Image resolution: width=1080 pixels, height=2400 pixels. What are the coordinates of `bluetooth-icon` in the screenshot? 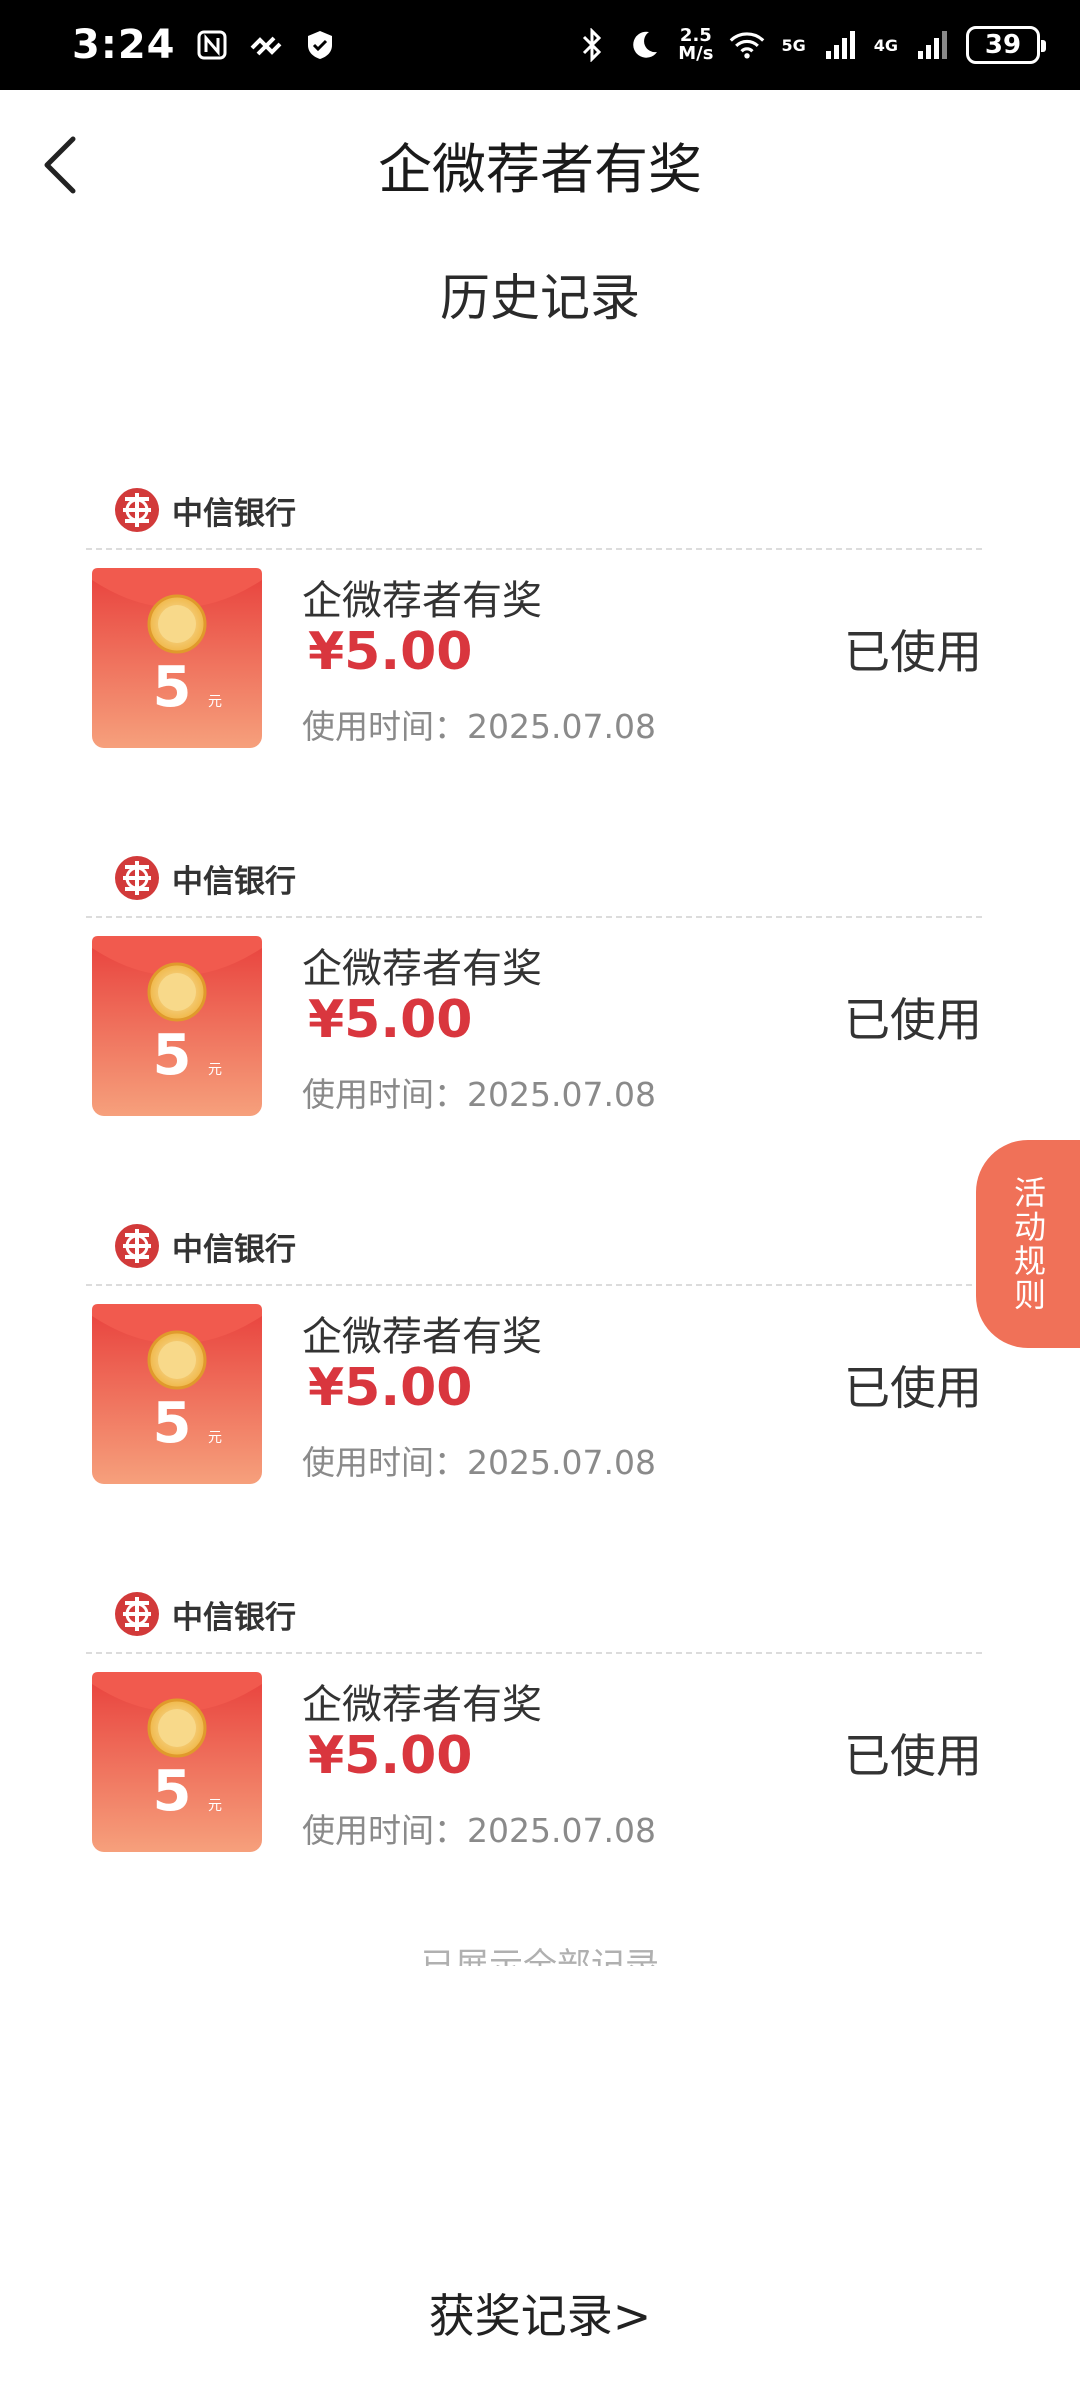 It's located at (592, 45).